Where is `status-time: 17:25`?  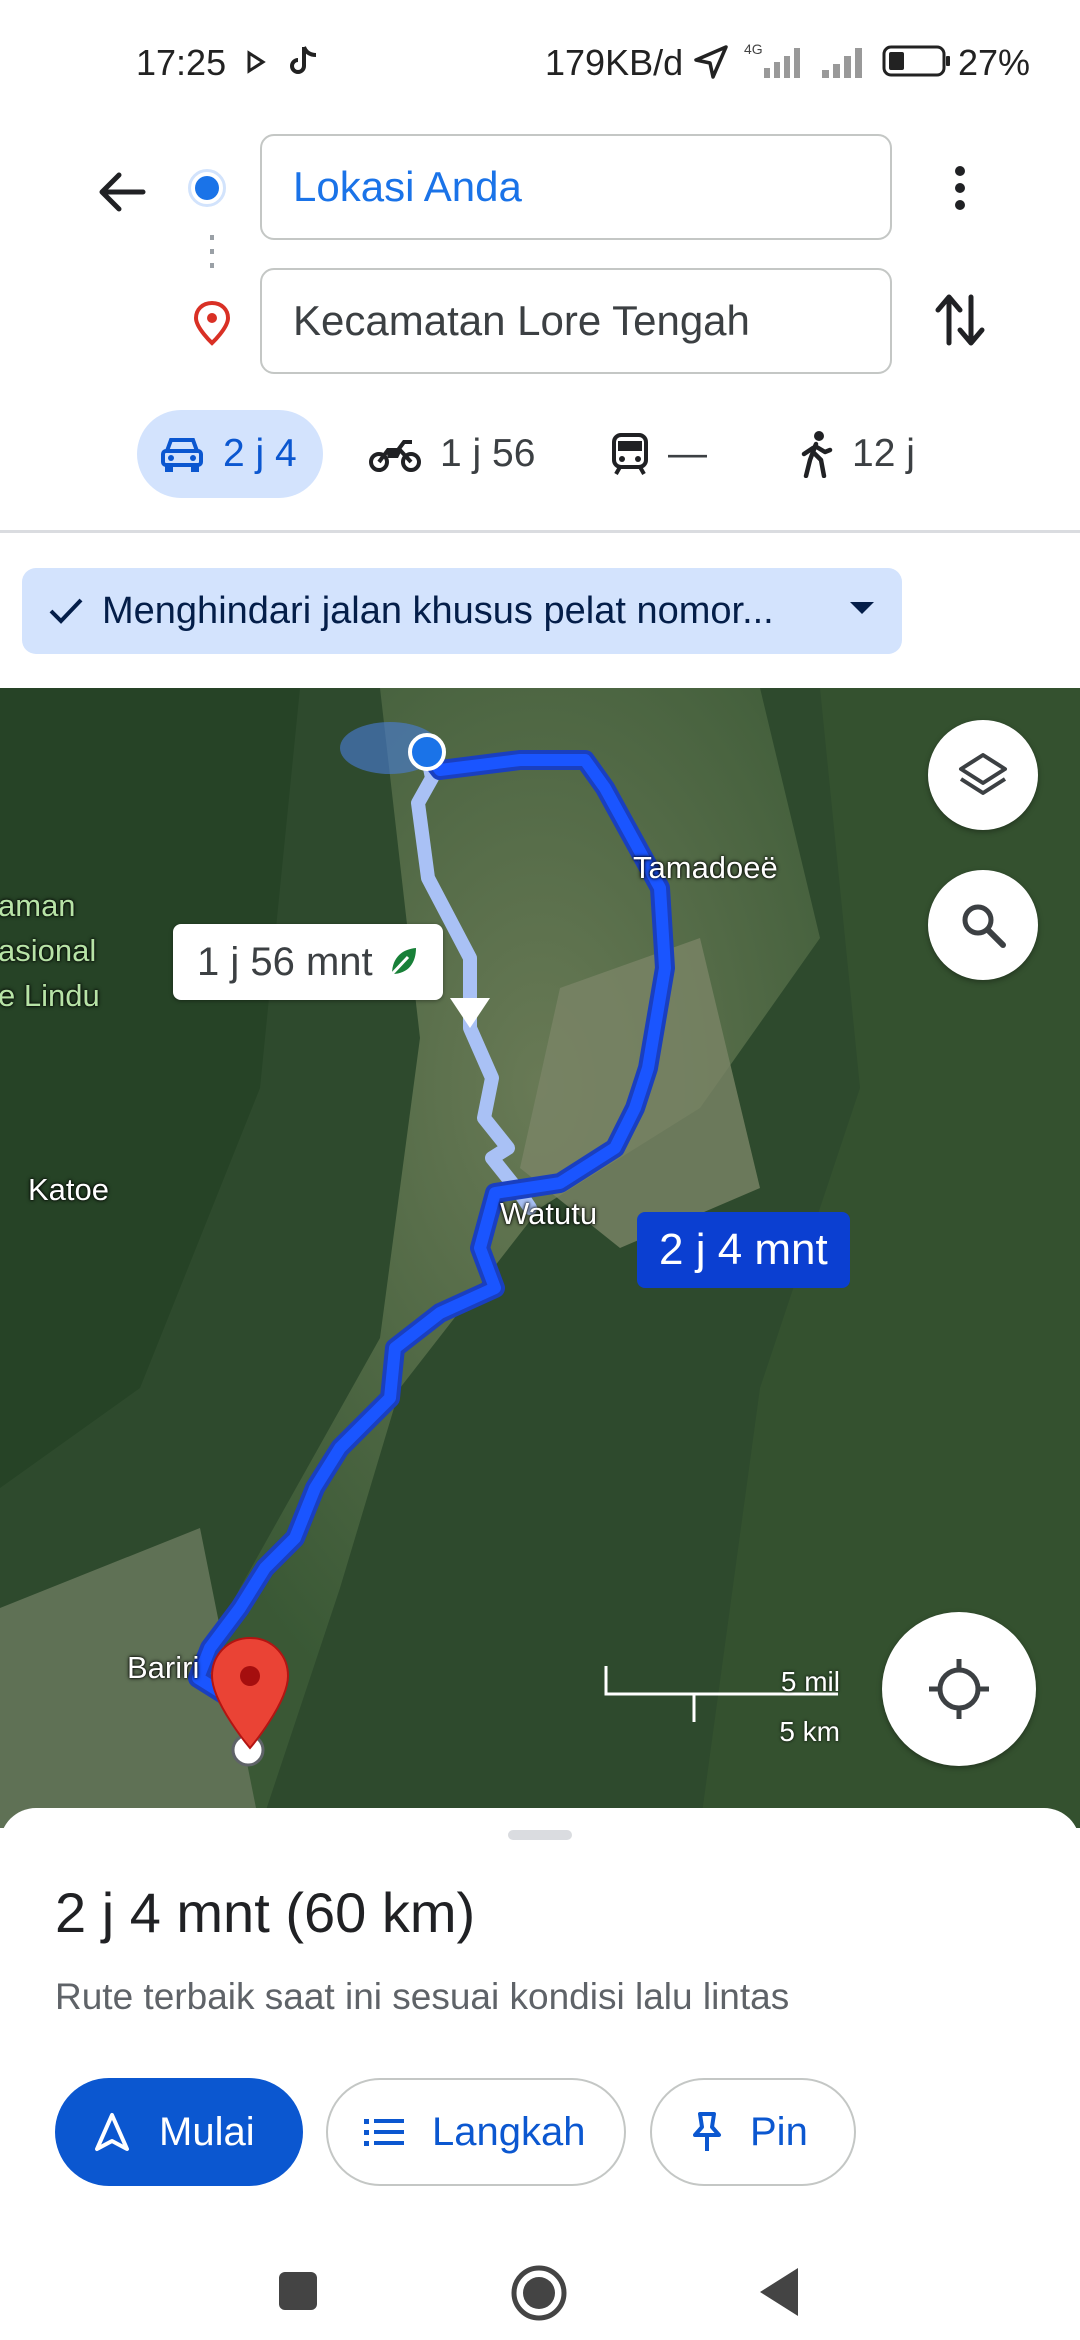 status-time: 17:25 is located at coordinates (181, 62).